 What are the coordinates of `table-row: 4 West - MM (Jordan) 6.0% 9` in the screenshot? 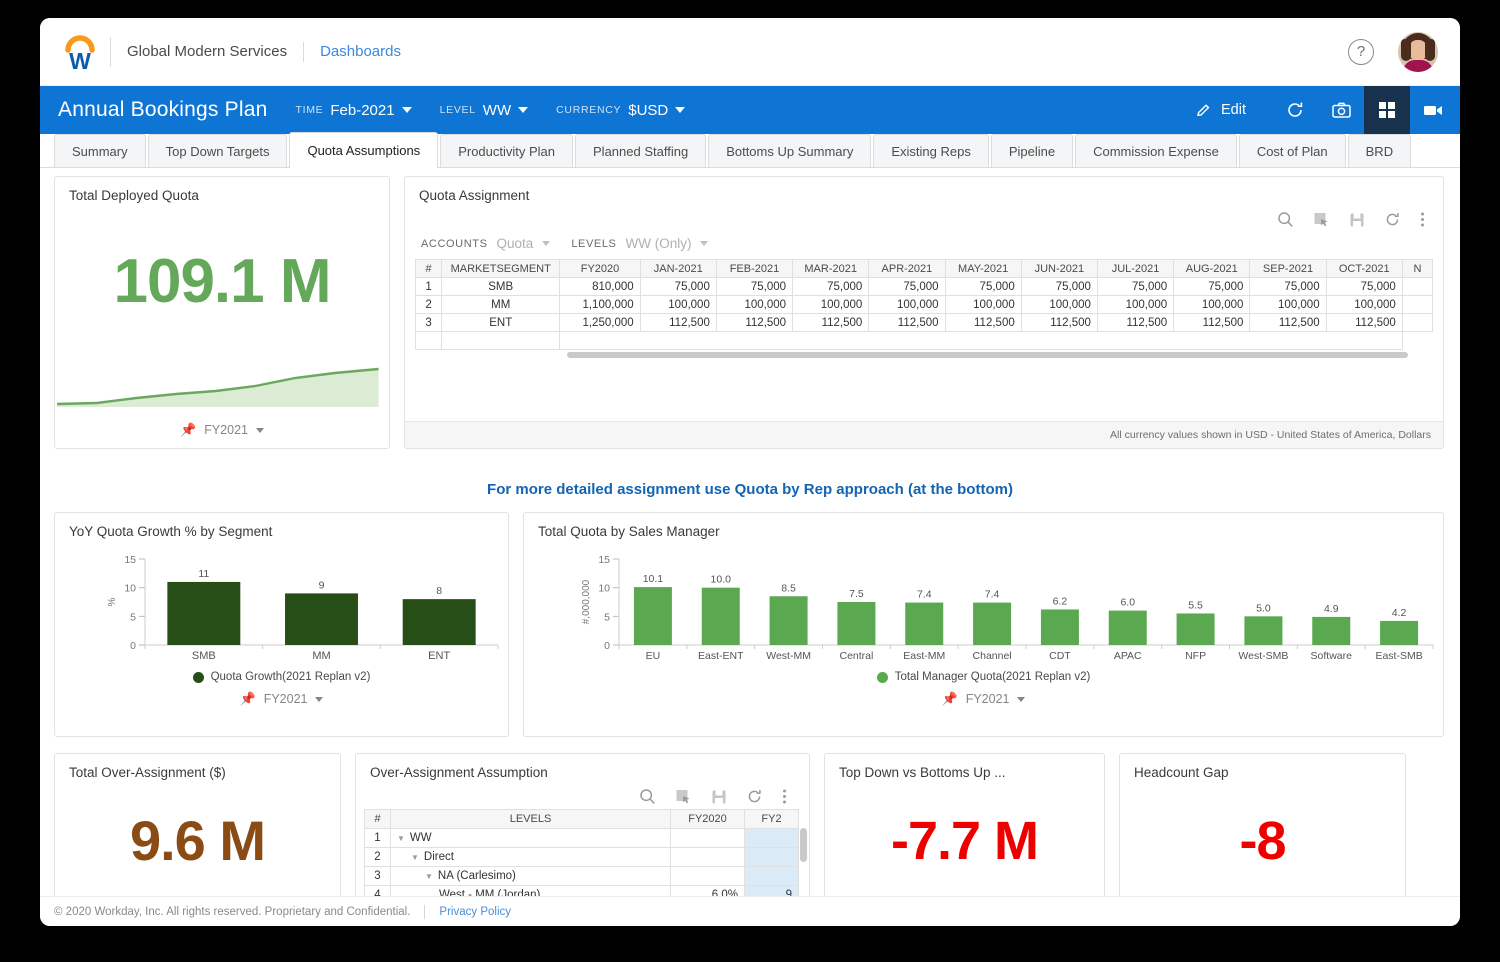 It's located at (581, 890).